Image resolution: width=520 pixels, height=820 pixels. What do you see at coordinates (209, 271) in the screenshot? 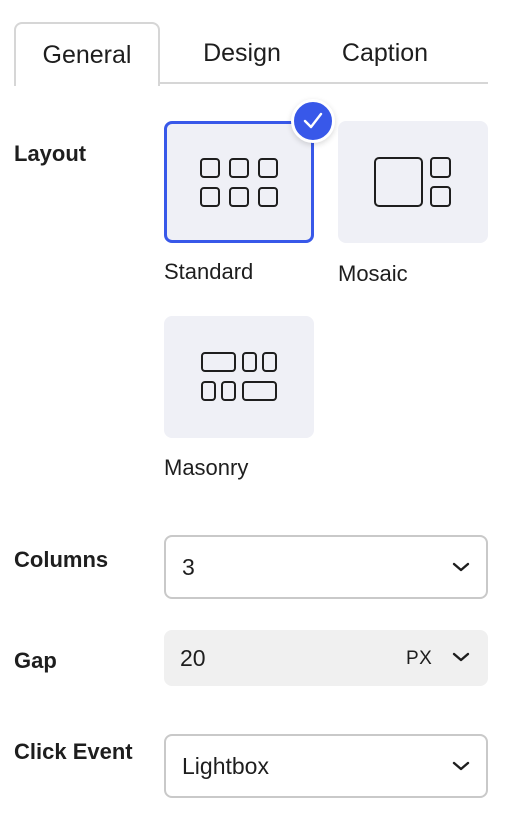
I see `layout-option-standard-label: Standard` at bounding box center [209, 271].